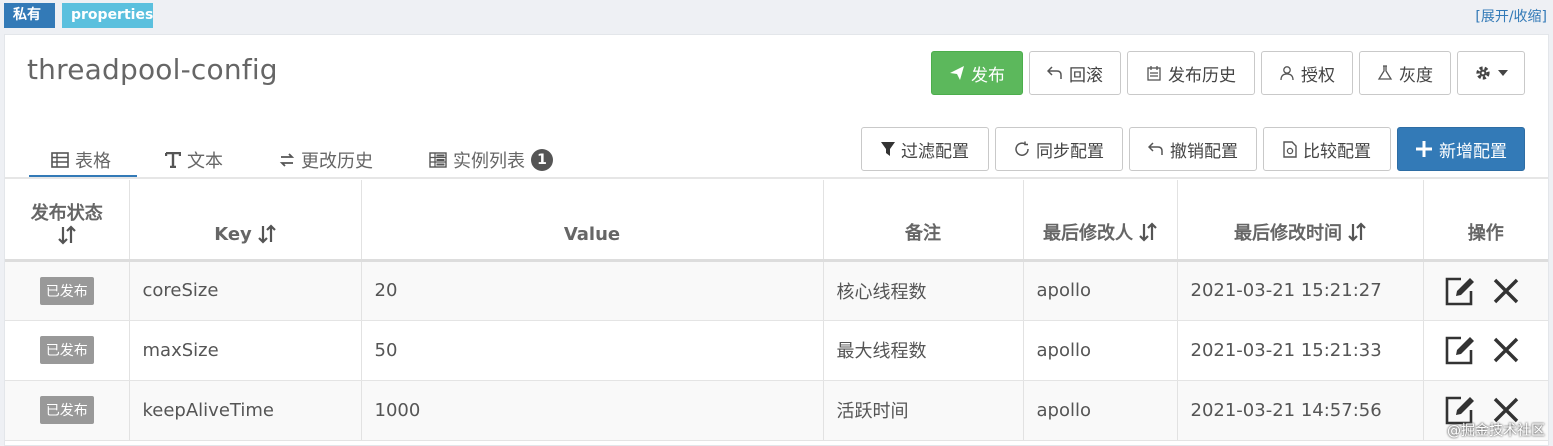 The height and width of the screenshot is (446, 1553). What do you see at coordinates (66, 213) in the screenshot?
I see `header-status-label: 发布状态` at bounding box center [66, 213].